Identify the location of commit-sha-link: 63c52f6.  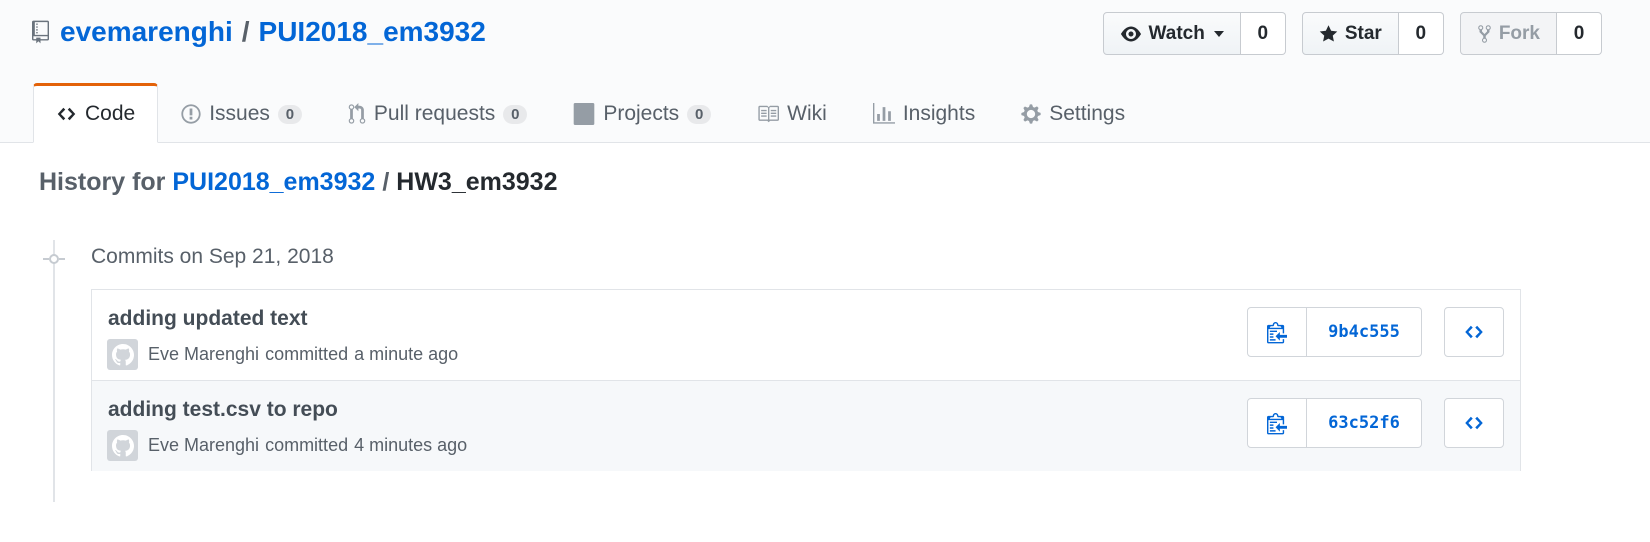
(1364, 423).